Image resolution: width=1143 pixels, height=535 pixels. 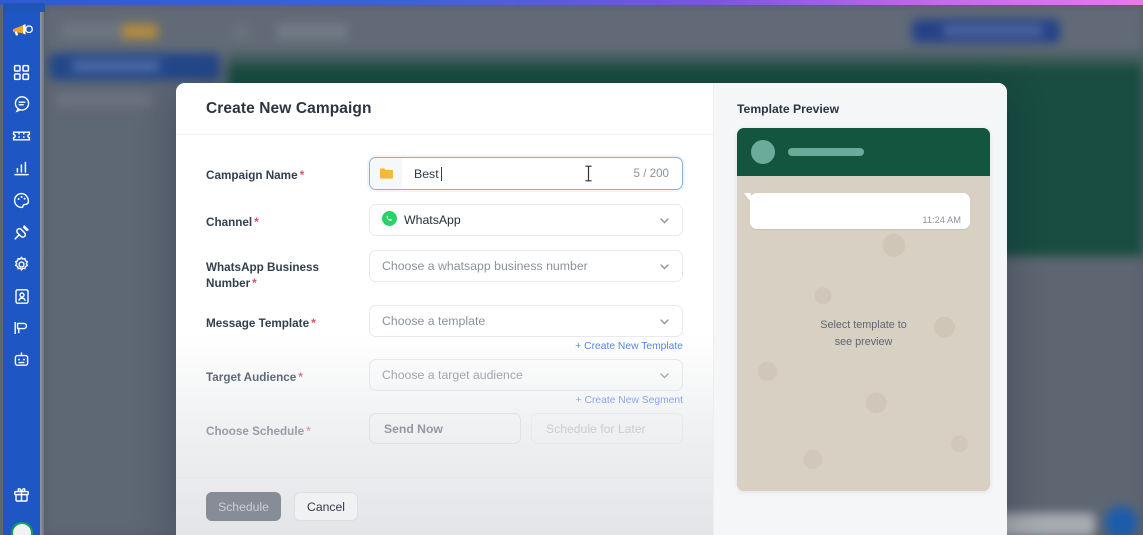 I want to click on cancel-button: Cancel, so click(x=326, y=506).